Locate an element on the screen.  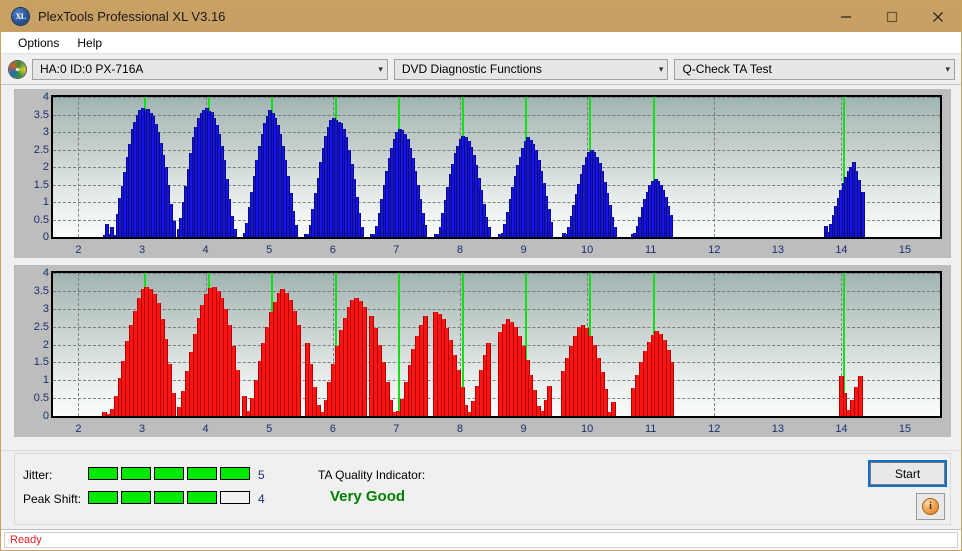
disc-icon is located at coordinates (17, 69).